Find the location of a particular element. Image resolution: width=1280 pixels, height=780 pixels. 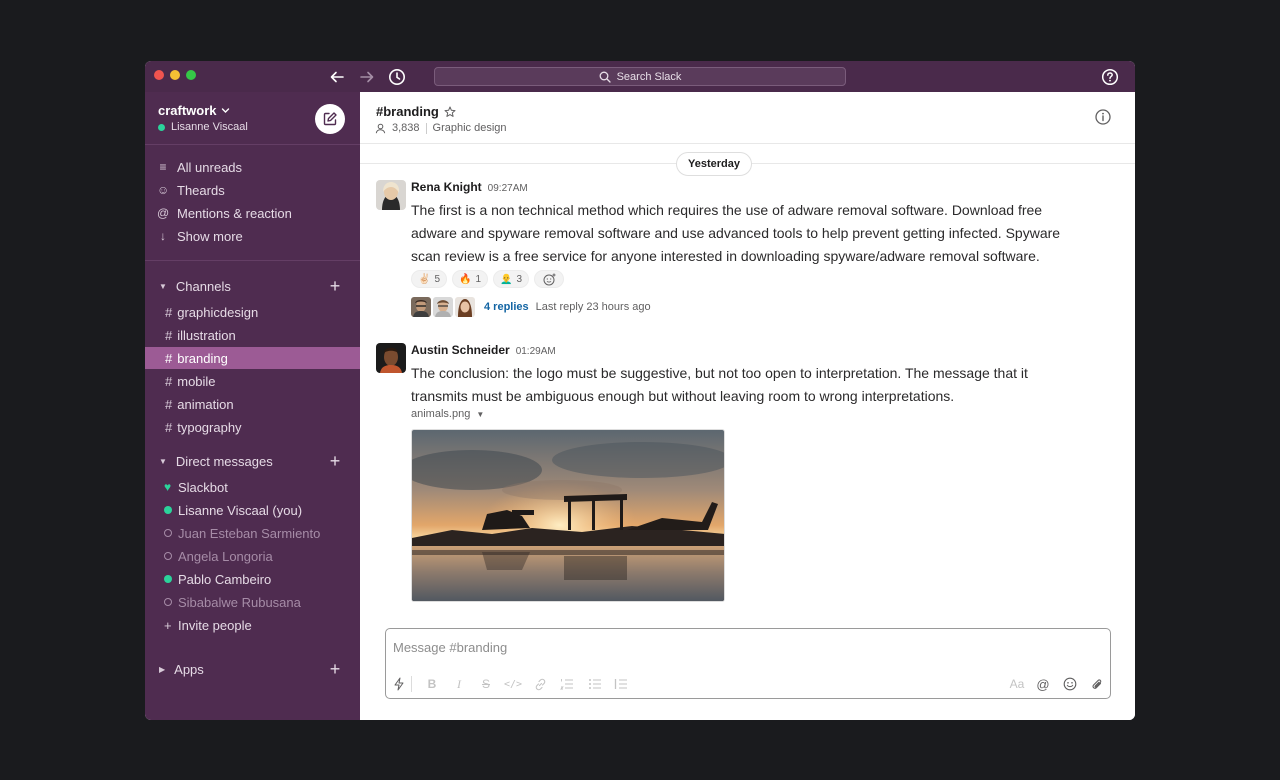

current-user: Lisanne Viscaal is located at coordinates (203, 127).